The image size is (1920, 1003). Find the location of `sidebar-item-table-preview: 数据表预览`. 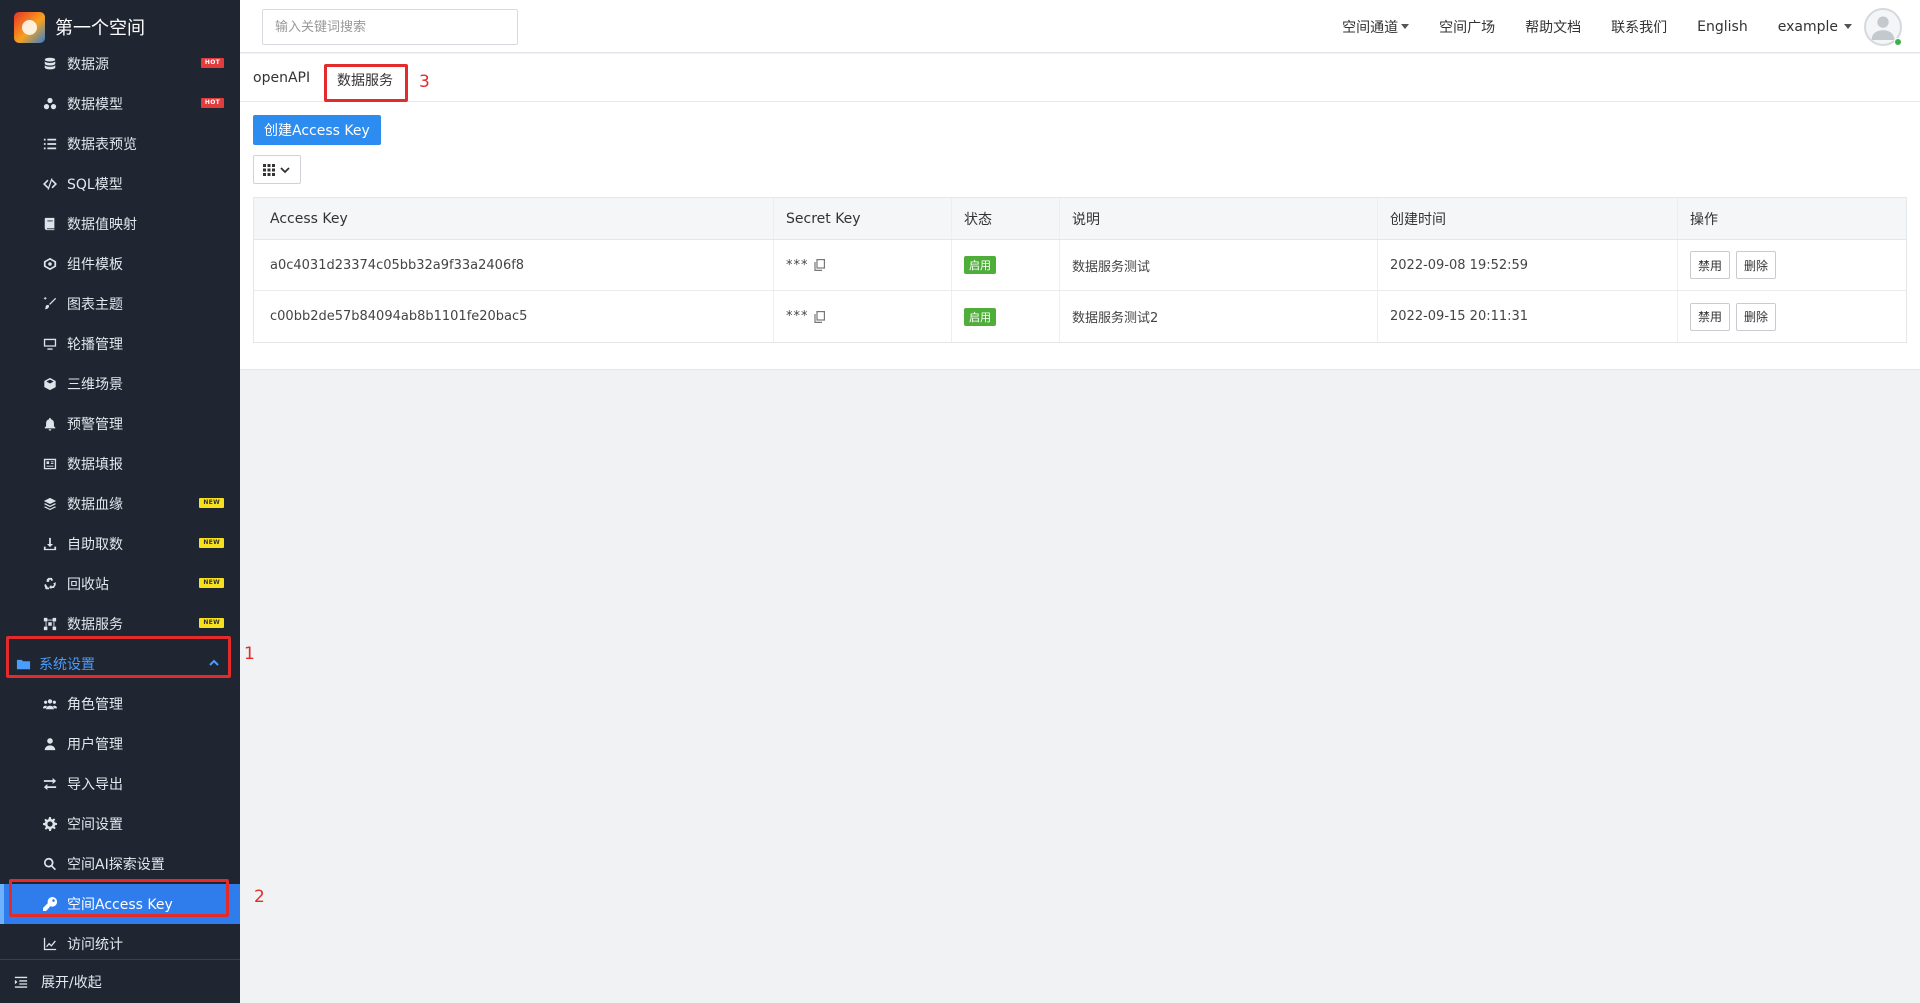

sidebar-item-table-preview: 数据表预览 is located at coordinates (120, 144).